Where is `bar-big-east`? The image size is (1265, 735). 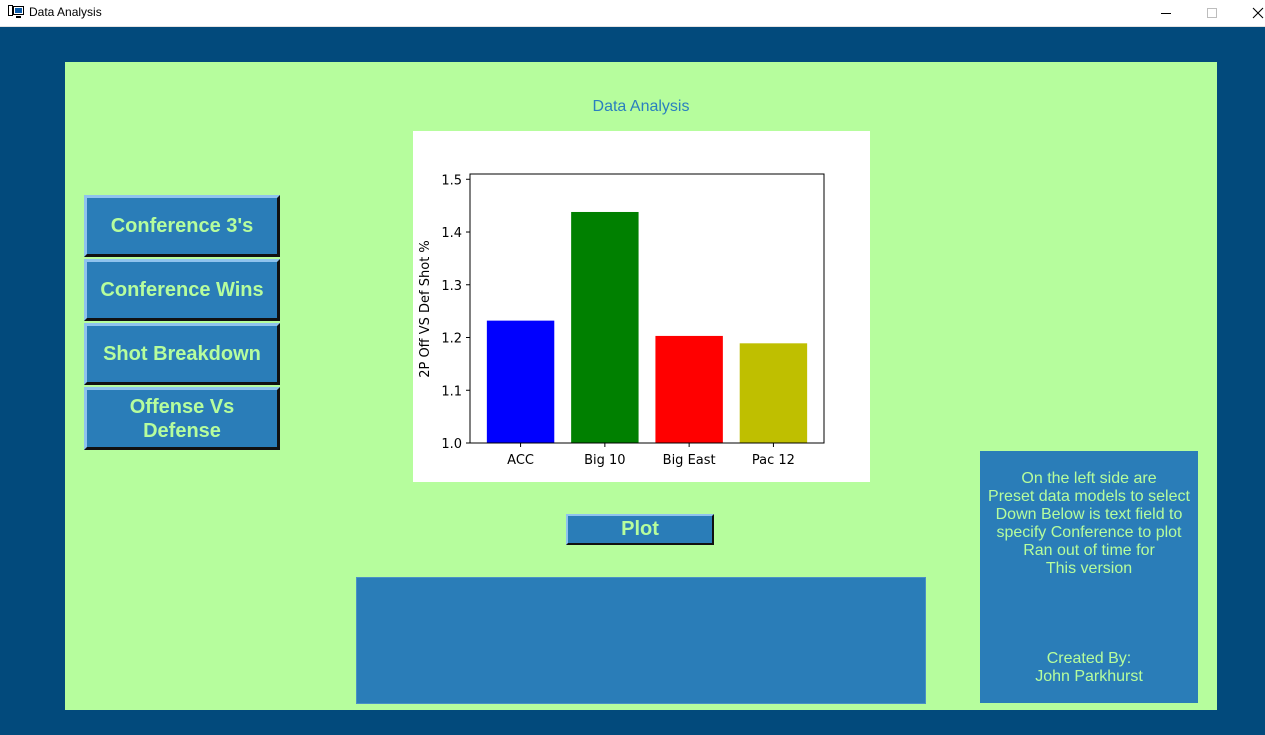
bar-big-east is located at coordinates (689, 389).